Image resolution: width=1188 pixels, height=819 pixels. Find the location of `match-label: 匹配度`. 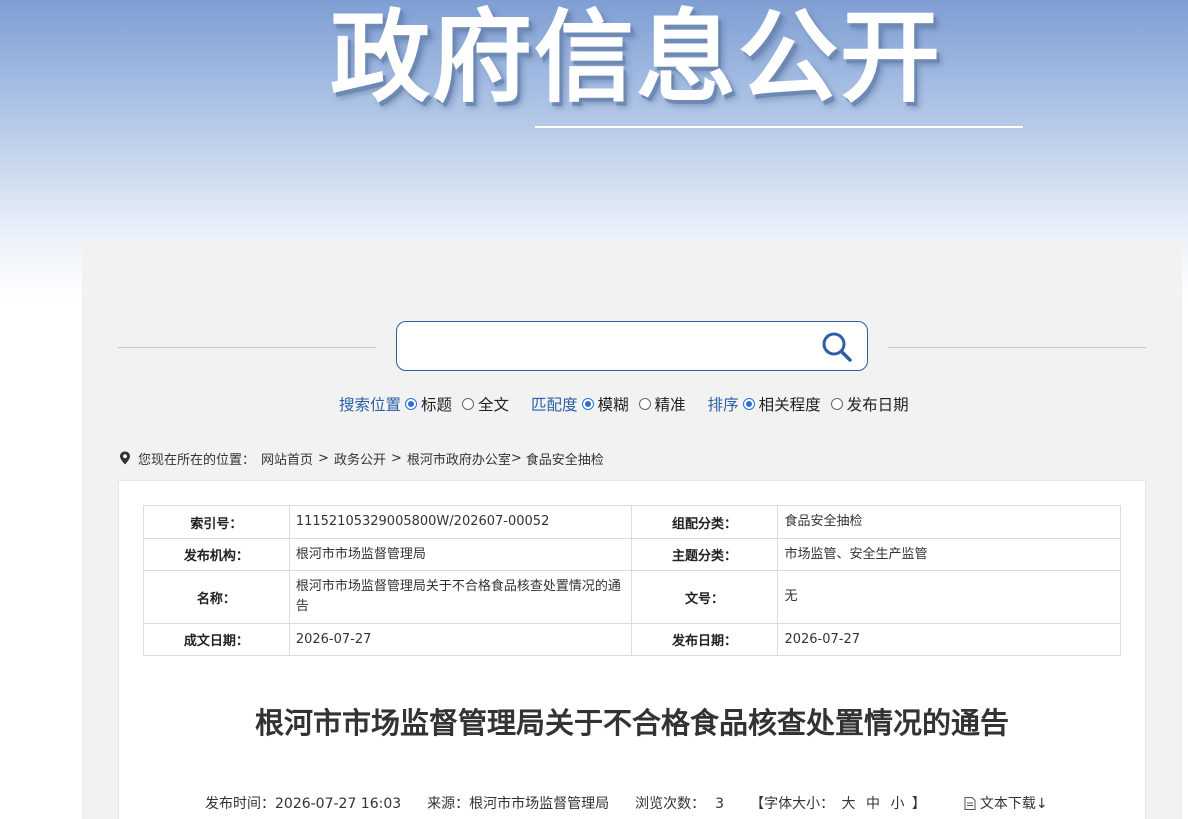

match-label: 匹配度 is located at coordinates (554, 405).